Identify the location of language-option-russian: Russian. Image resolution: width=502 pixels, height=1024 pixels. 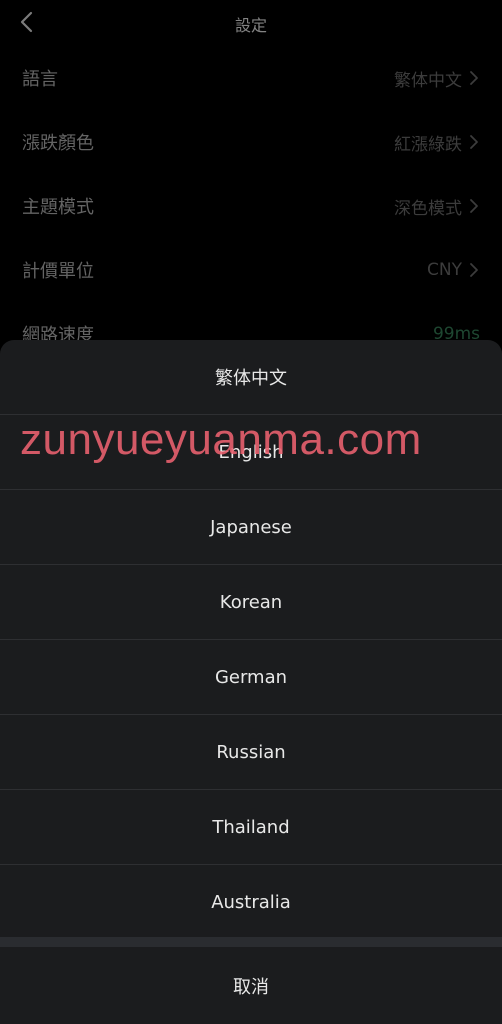
(251, 752).